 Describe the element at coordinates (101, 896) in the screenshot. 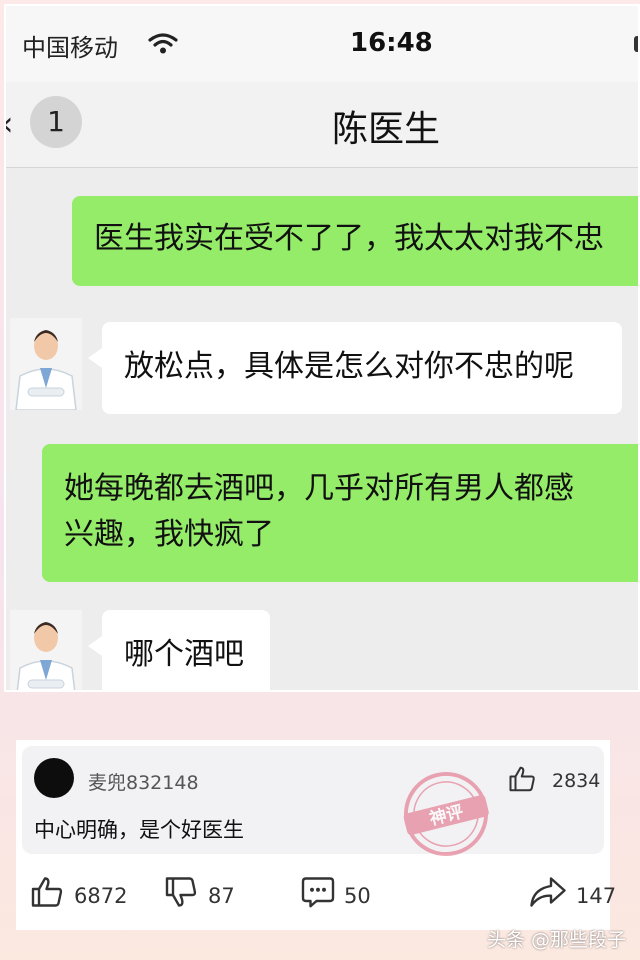

I see `like-count: 6872` at that location.